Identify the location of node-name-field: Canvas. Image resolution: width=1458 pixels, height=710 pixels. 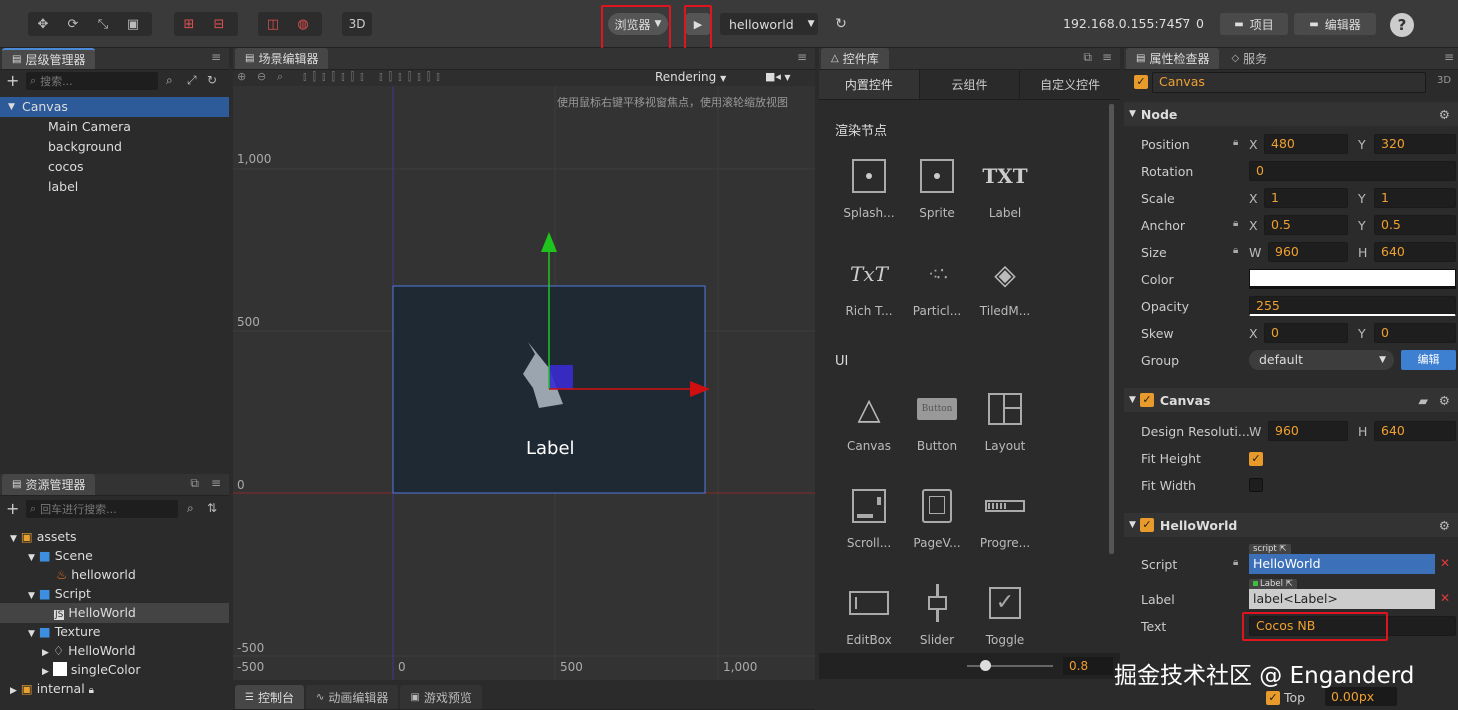
(1289, 82).